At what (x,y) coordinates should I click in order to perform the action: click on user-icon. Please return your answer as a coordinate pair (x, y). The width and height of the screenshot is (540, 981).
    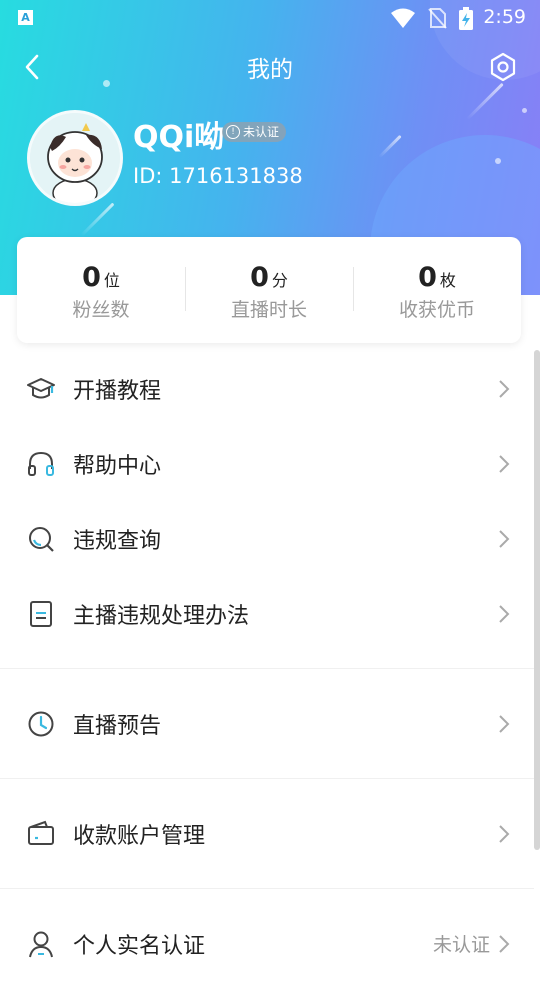
    Looking at the image, I should click on (41, 944).